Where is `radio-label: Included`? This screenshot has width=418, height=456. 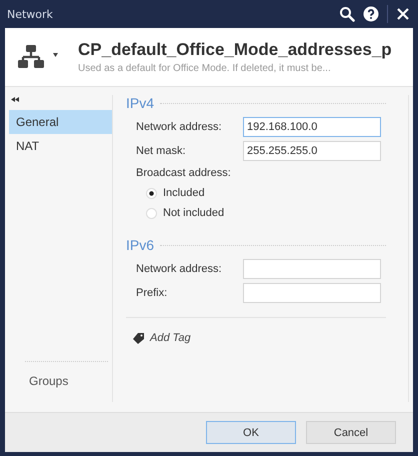 radio-label: Included is located at coordinates (184, 193).